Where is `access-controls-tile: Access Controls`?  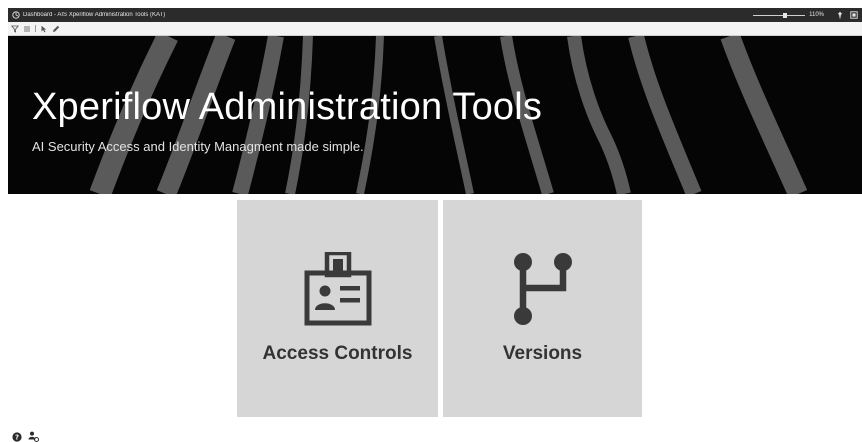
access-controls-tile: Access Controls is located at coordinates (337, 308).